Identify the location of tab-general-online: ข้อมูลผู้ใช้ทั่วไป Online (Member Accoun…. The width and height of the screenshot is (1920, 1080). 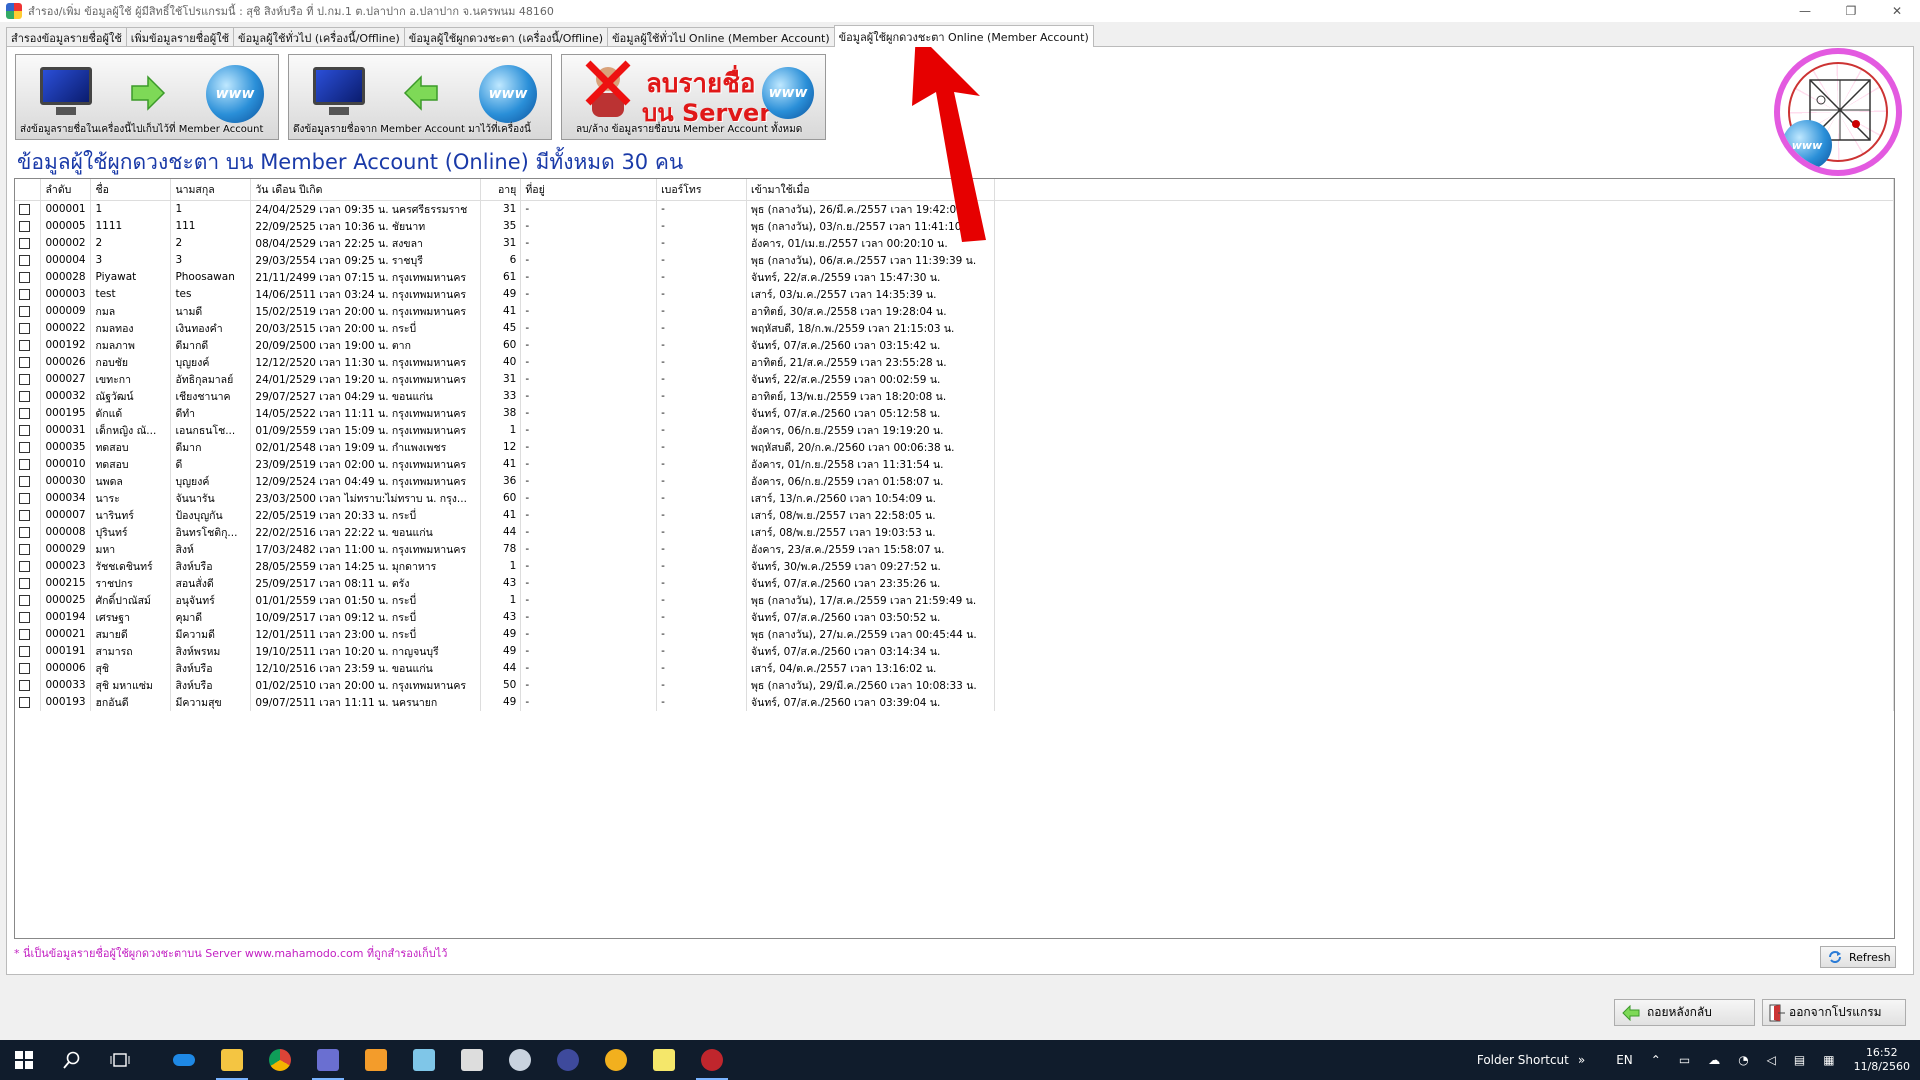
(721, 37).